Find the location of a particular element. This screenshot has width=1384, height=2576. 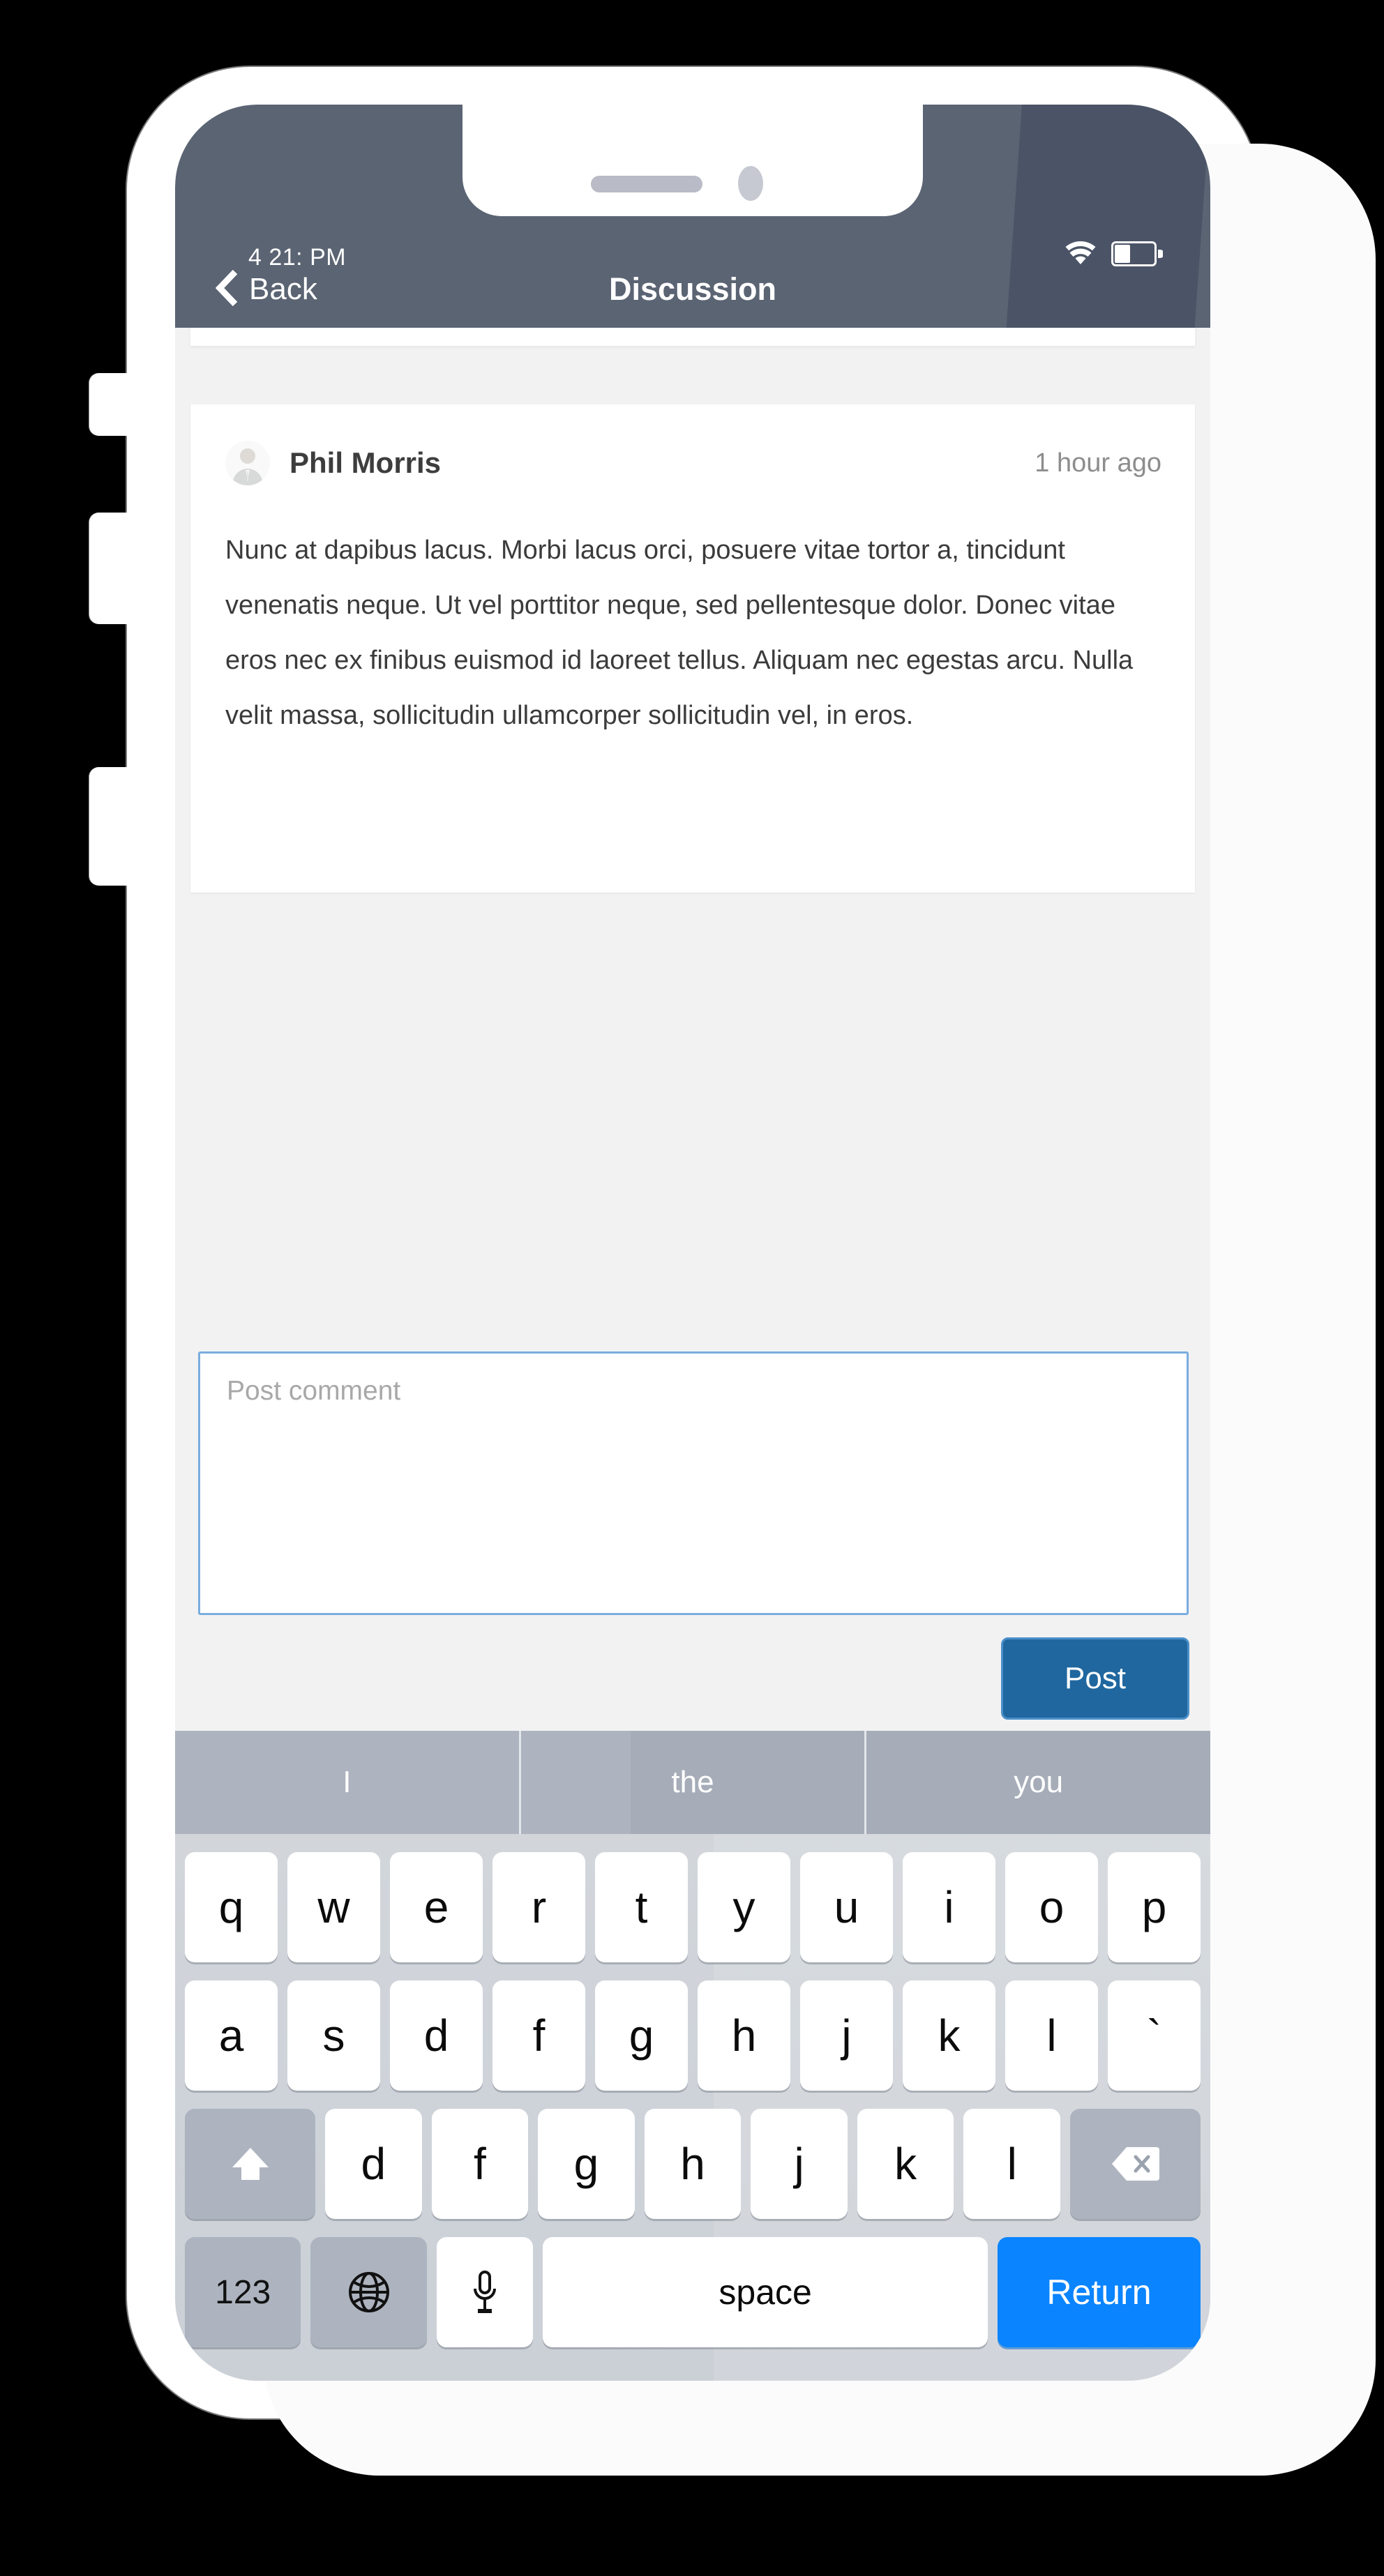

earpiece-speaker is located at coordinates (646, 184).